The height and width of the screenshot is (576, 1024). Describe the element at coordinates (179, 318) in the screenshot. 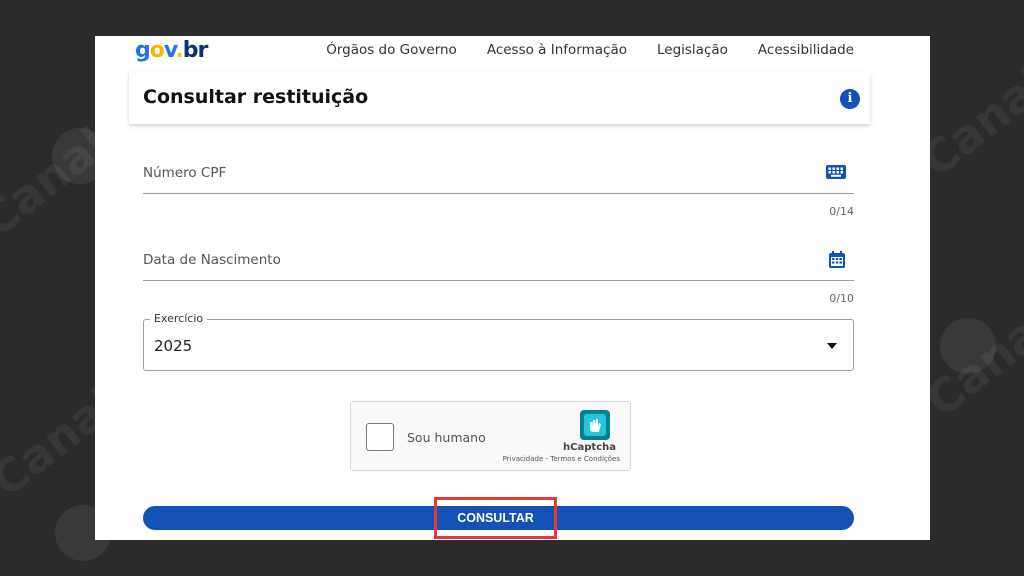

I see `exercise-legend: Exercício` at that location.